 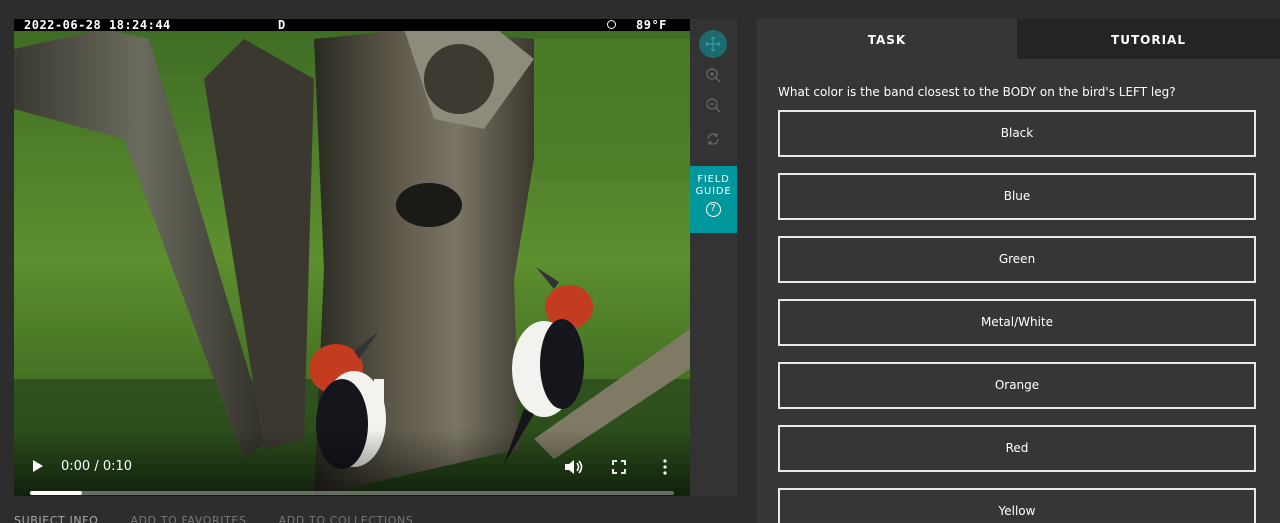 What do you see at coordinates (188, 518) in the screenshot?
I see `add-to-favorites-link: ADD TO FAVORITES` at bounding box center [188, 518].